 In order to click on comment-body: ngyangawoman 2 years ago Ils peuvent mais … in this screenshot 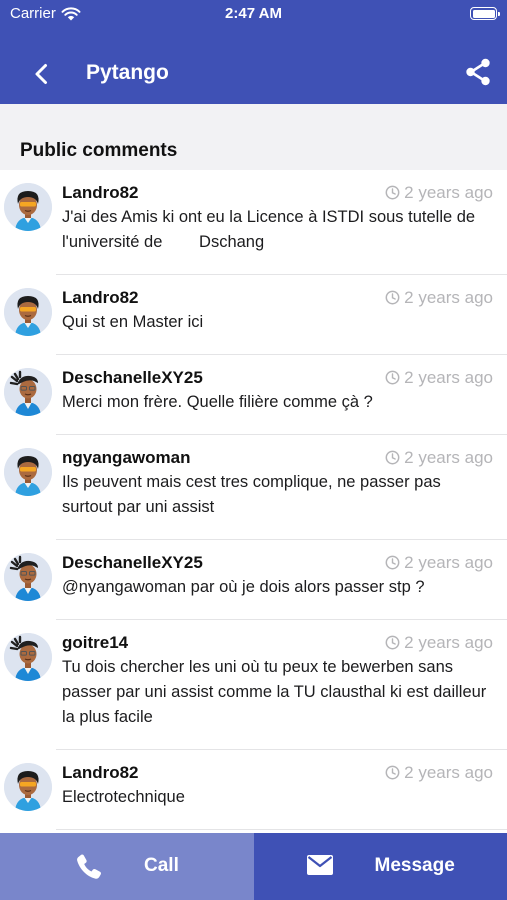, I will do `click(284, 487)`.